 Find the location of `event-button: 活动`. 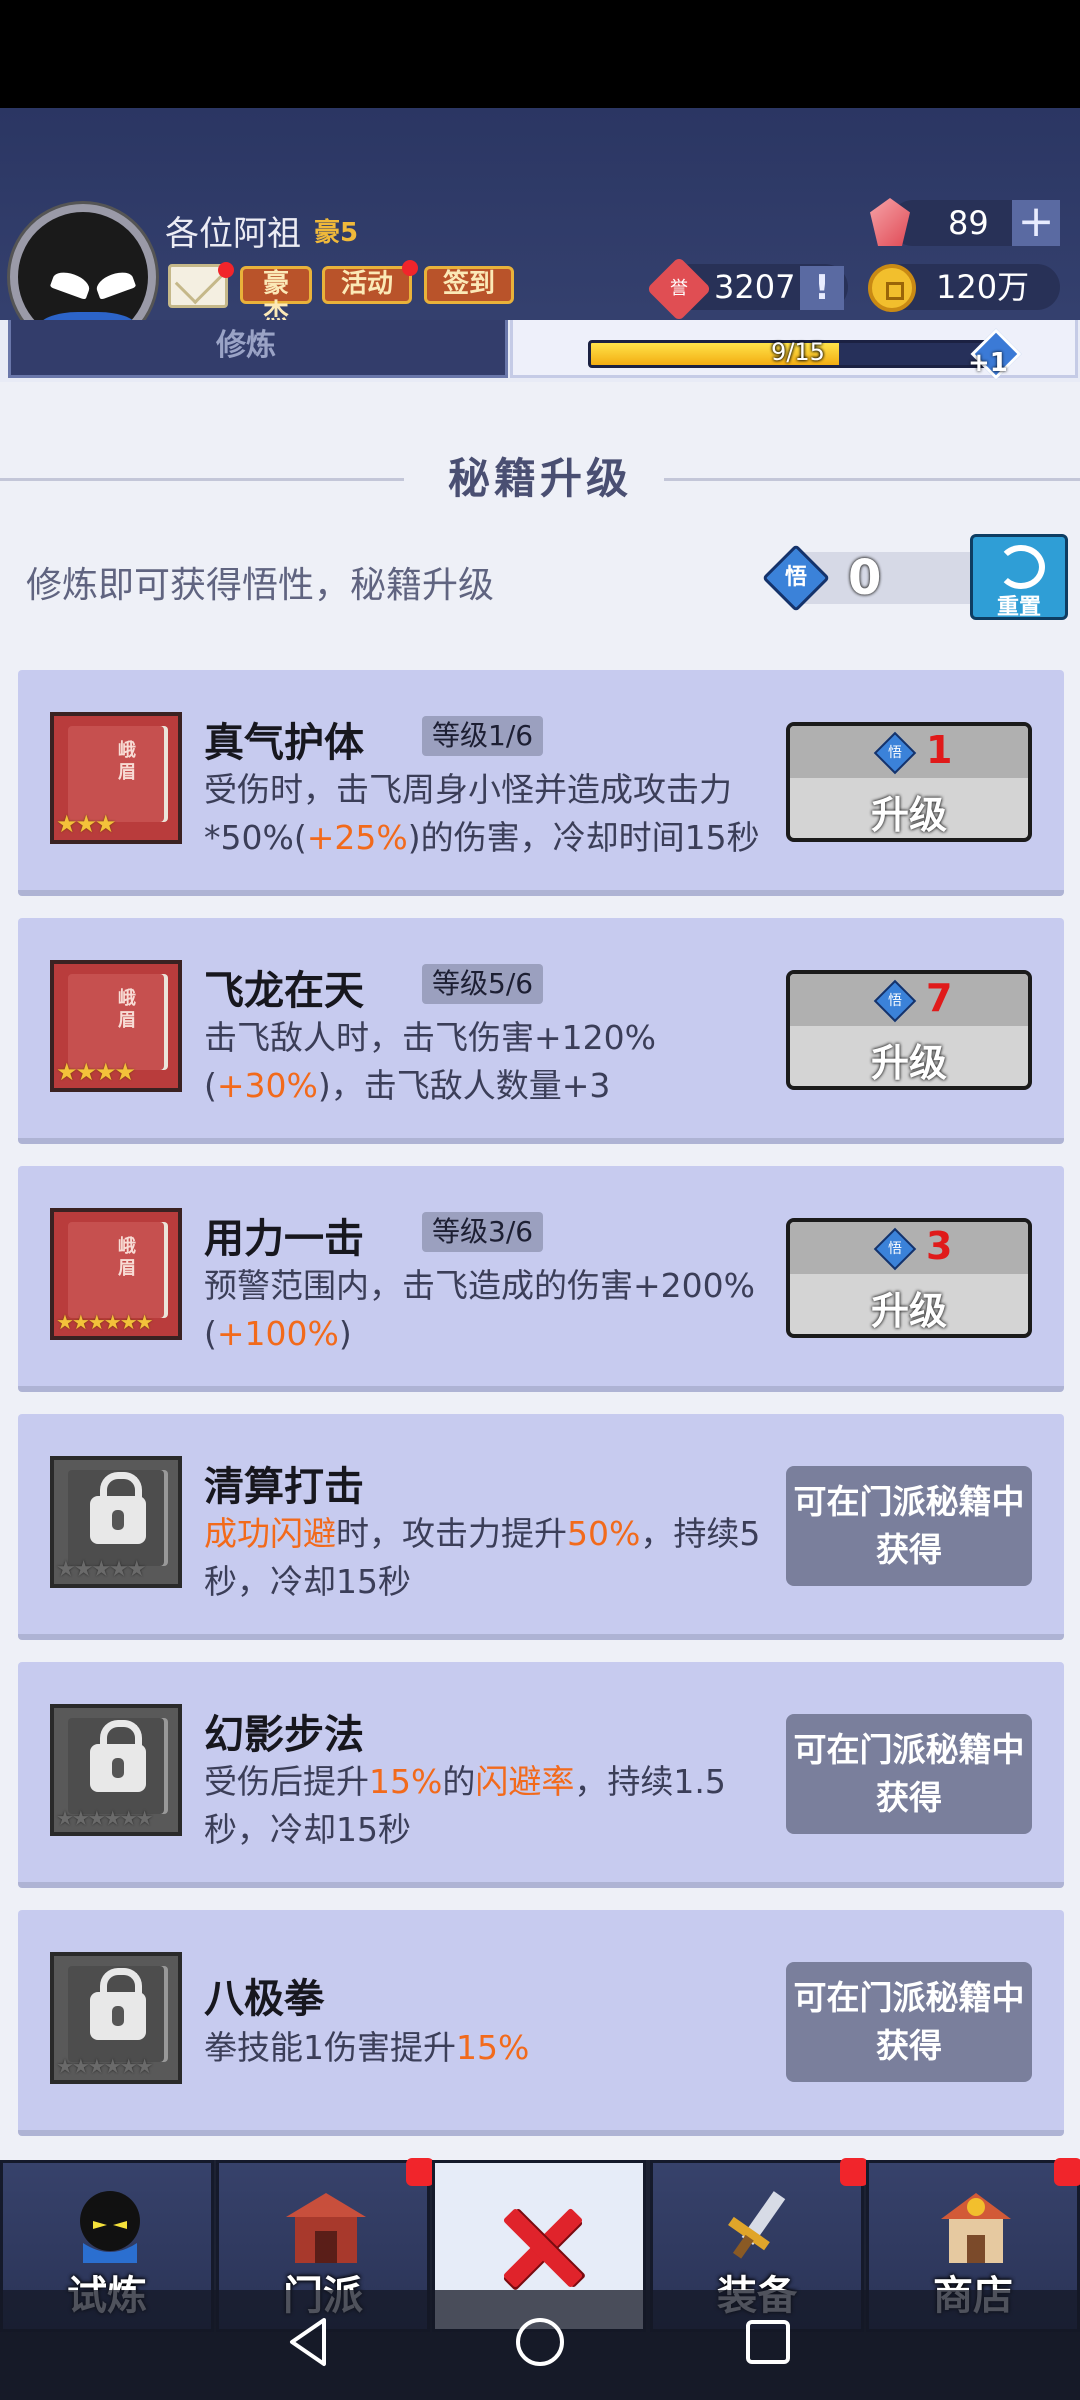

event-button: 活动 is located at coordinates (367, 285).